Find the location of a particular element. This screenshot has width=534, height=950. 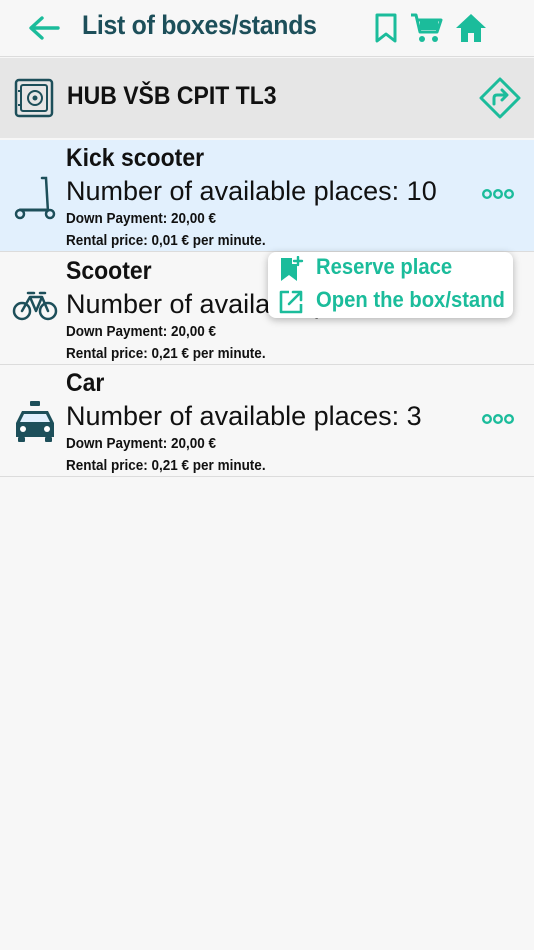

home-icon is located at coordinates (471, 28).